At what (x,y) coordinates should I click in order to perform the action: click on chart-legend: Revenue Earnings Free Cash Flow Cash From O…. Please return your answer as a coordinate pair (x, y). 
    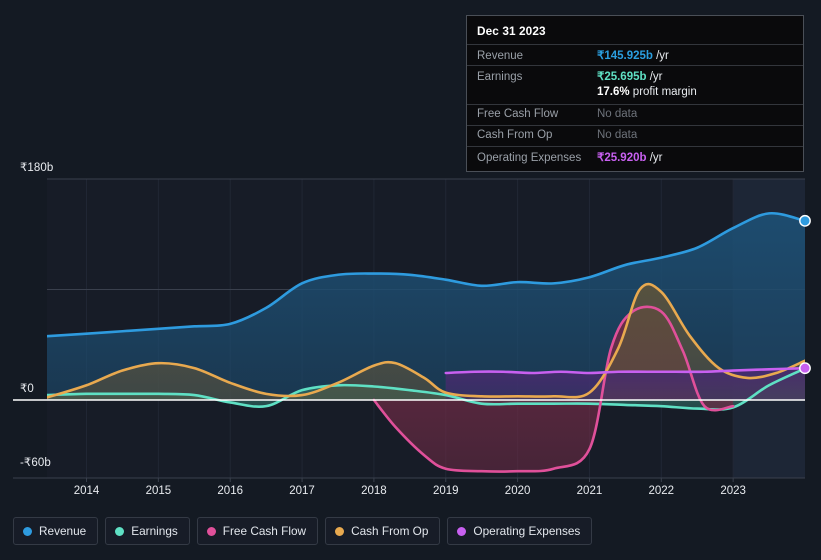
    Looking at the image, I should click on (303, 531).